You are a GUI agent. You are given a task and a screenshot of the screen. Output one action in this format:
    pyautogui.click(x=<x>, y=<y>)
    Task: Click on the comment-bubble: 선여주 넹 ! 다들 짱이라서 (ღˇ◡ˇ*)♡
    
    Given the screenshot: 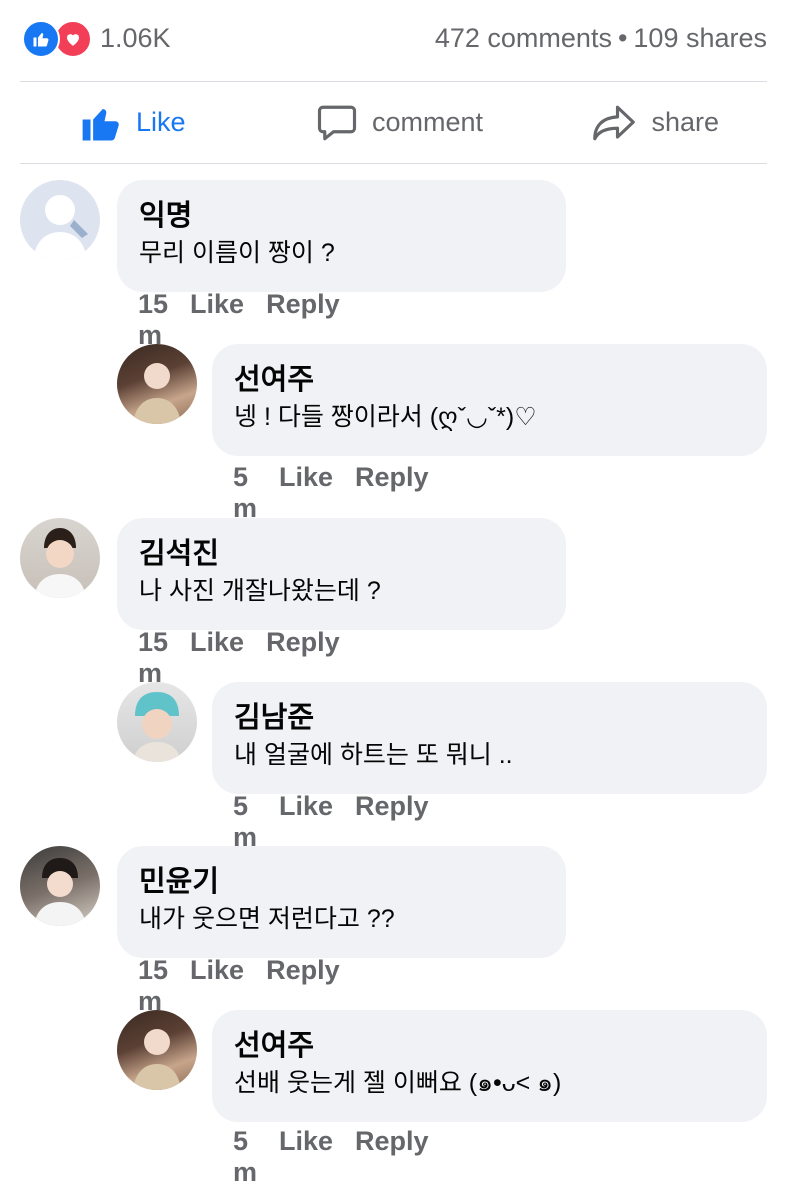 What is the action you would take?
    pyautogui.click(x=489, y=400)
    